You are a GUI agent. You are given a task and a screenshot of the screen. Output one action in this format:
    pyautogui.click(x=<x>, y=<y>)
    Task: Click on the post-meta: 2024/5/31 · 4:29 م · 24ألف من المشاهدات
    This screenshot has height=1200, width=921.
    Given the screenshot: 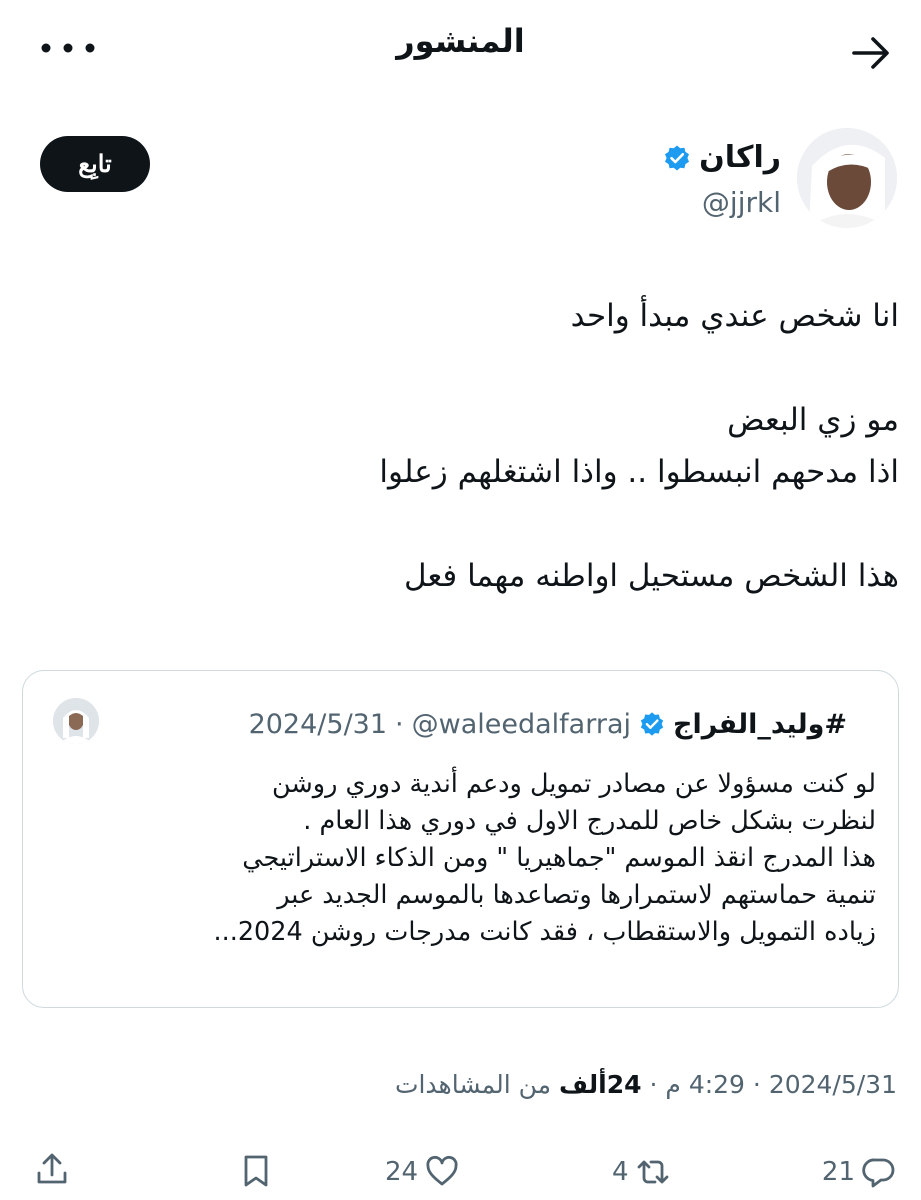 What is the action you would take?
    pyautogui.click(x=646, y=1084)
    